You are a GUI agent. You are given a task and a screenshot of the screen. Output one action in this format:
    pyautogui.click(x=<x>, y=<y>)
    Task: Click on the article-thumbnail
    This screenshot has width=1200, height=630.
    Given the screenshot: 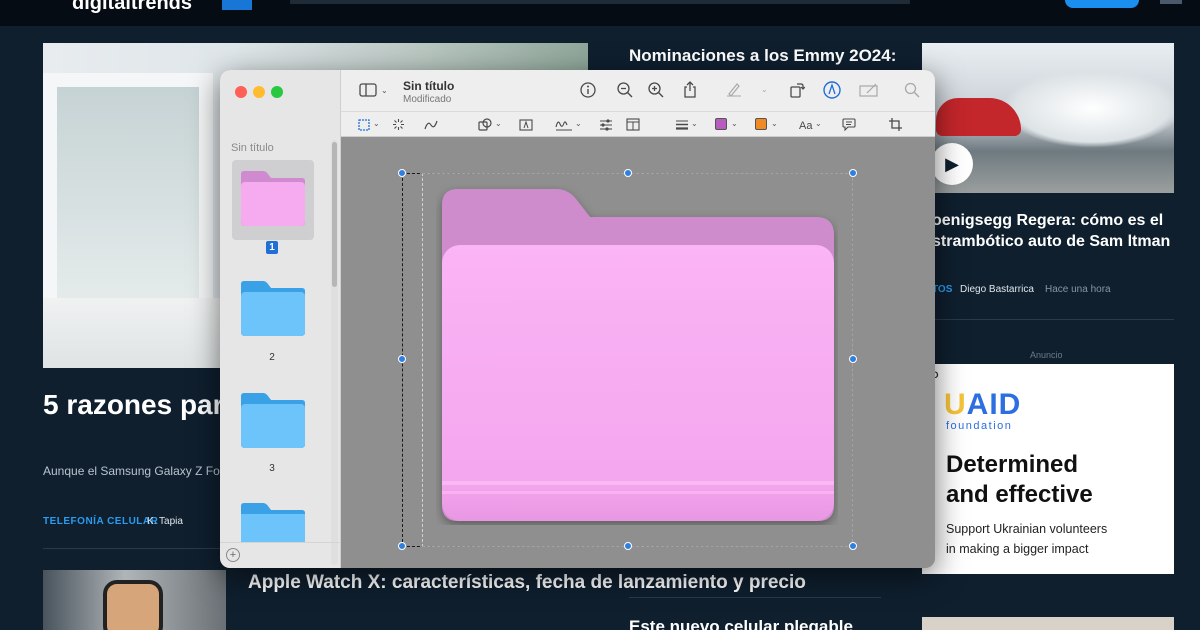 What is the action you would take?
    pyautogui.click(x=1048, y=623)
    